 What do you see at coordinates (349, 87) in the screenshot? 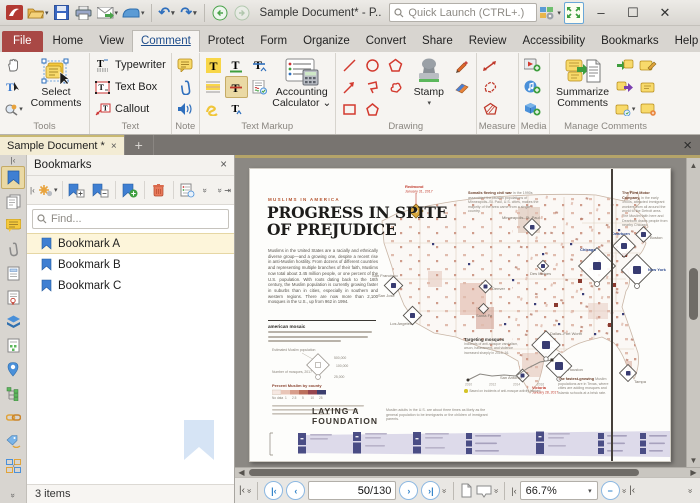
I see `arrow-tool-button` at bounding box center [349, 87].